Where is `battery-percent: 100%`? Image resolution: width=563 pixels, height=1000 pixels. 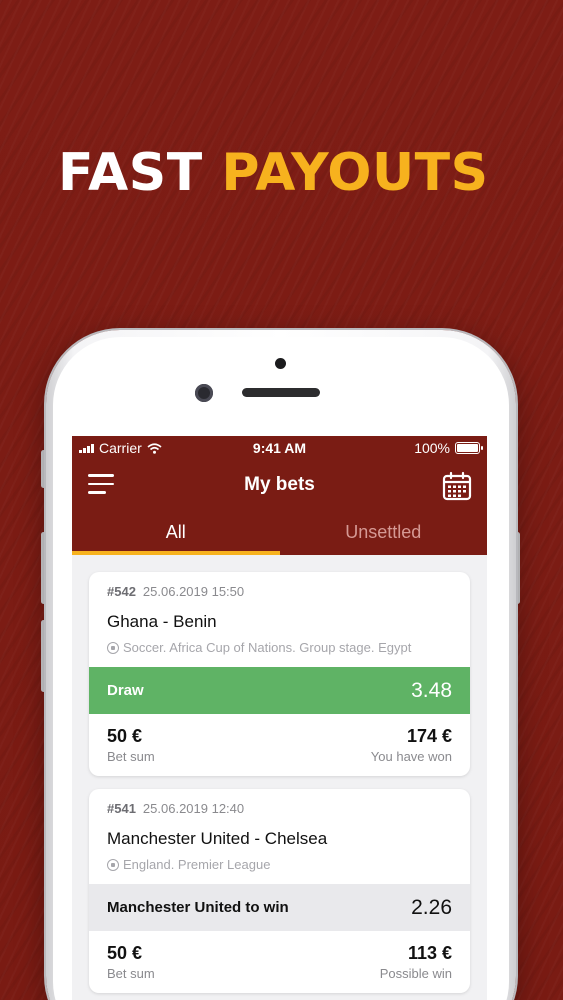 battery-percent: 100% is located at coordinates (432, 448).